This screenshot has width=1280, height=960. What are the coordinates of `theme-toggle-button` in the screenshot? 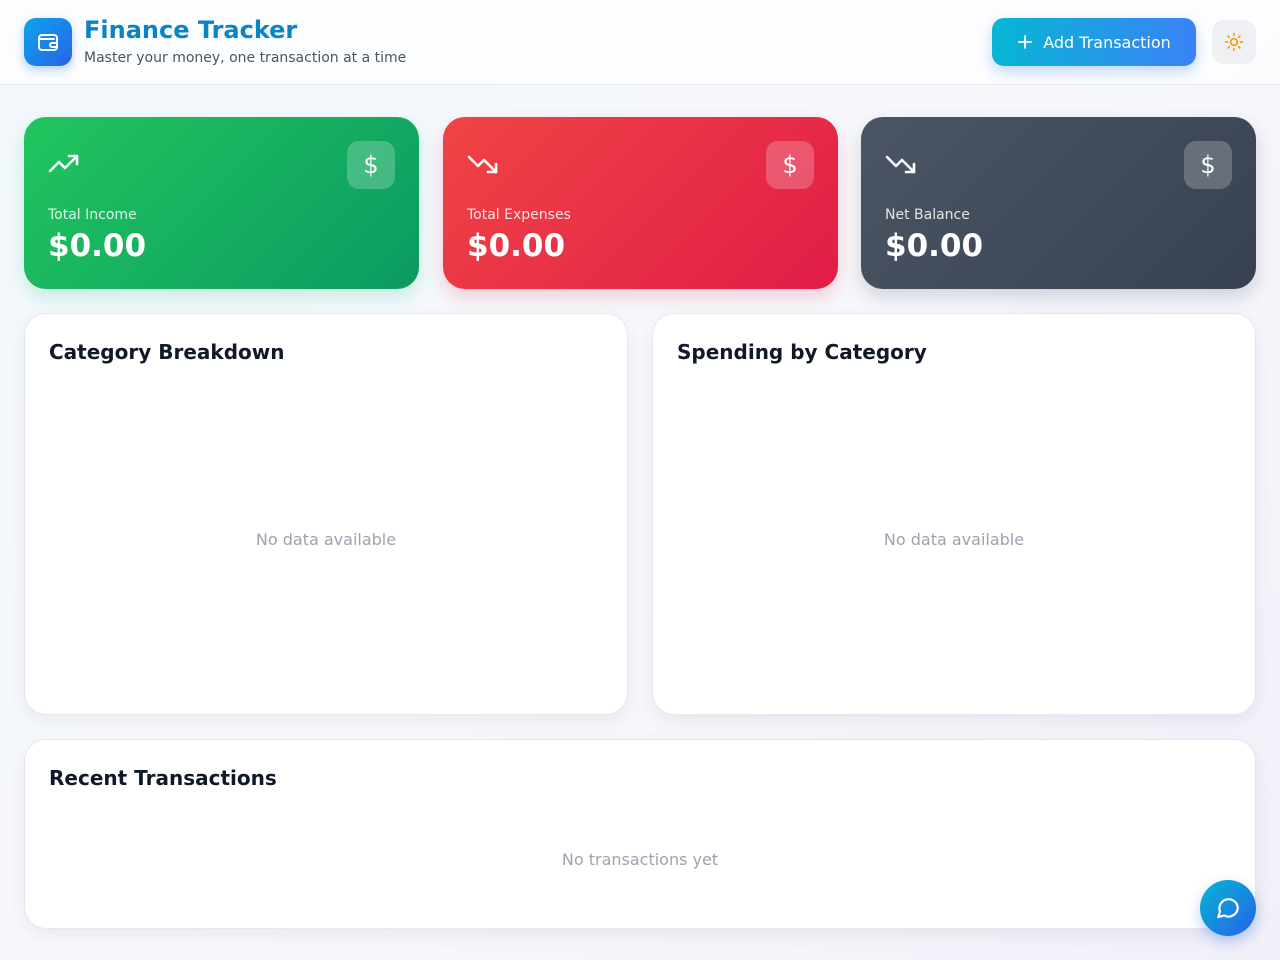 It's located at (1234, 42).